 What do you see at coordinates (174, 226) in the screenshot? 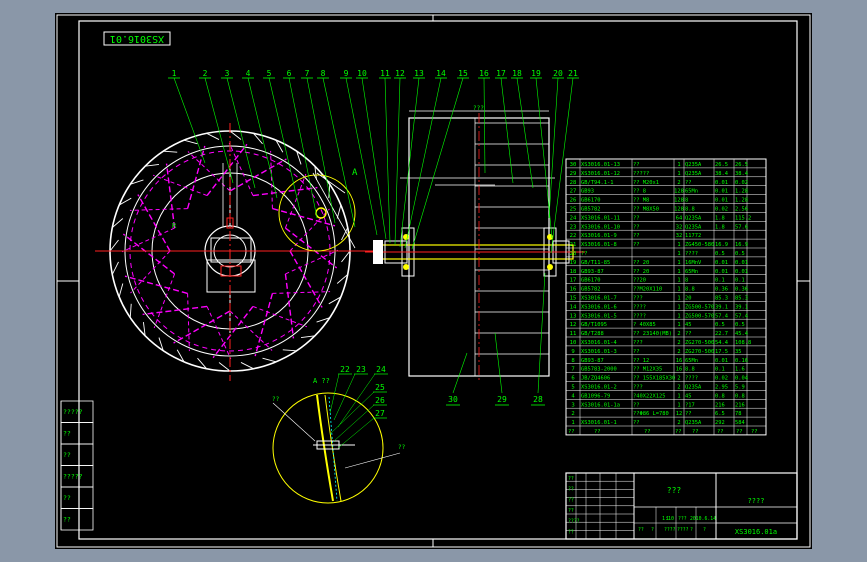
I see `radius-label: R` at bounding box center [174, 226].